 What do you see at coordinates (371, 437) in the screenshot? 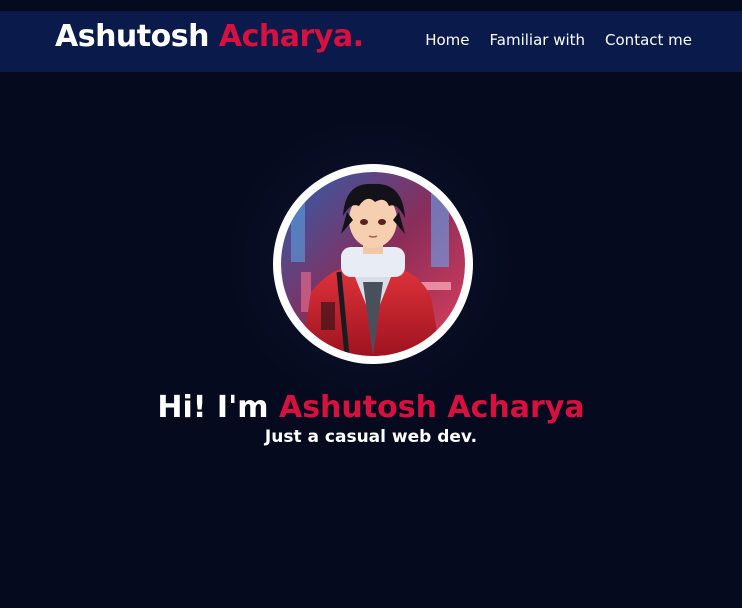
I see `hero-tagline: Just a casual web dev.` at bounding box center [371, 437].